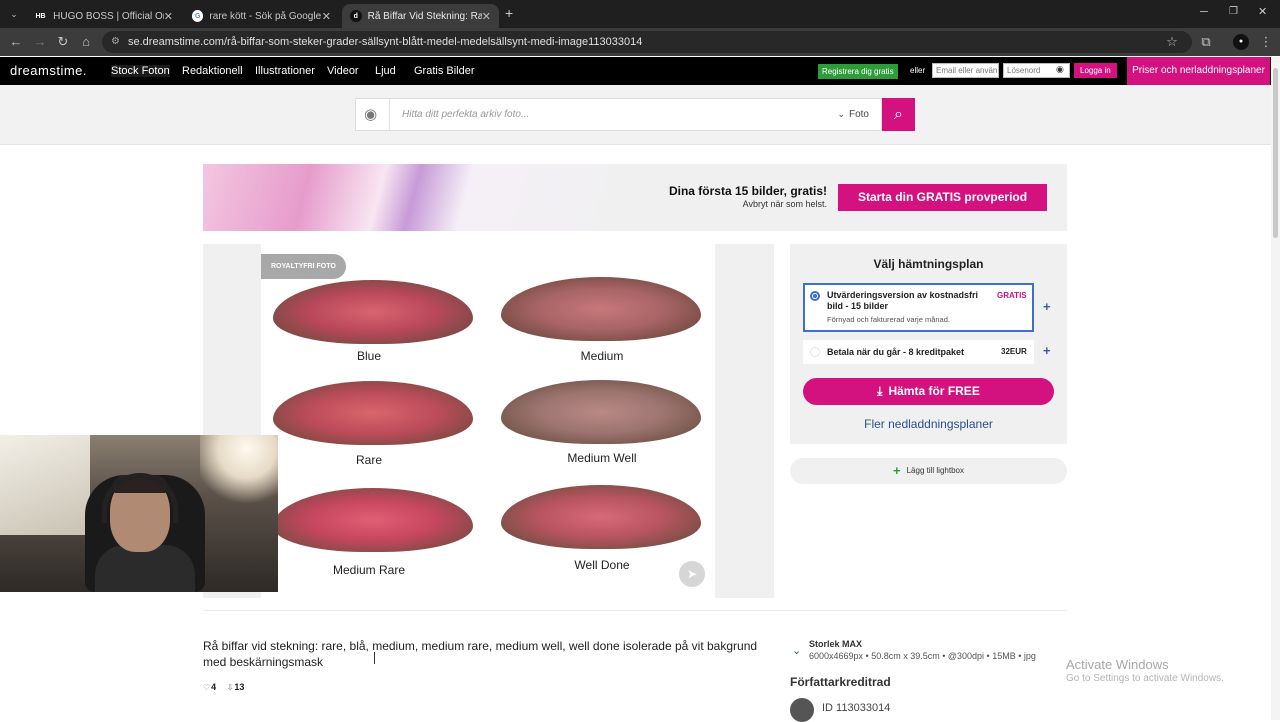 The width and height of the screenshot is (1280, 722). Describe the element at coordinates (265, 16) in the screenshot. I see `tab-title: rare kött - Sök på Google` at that location.